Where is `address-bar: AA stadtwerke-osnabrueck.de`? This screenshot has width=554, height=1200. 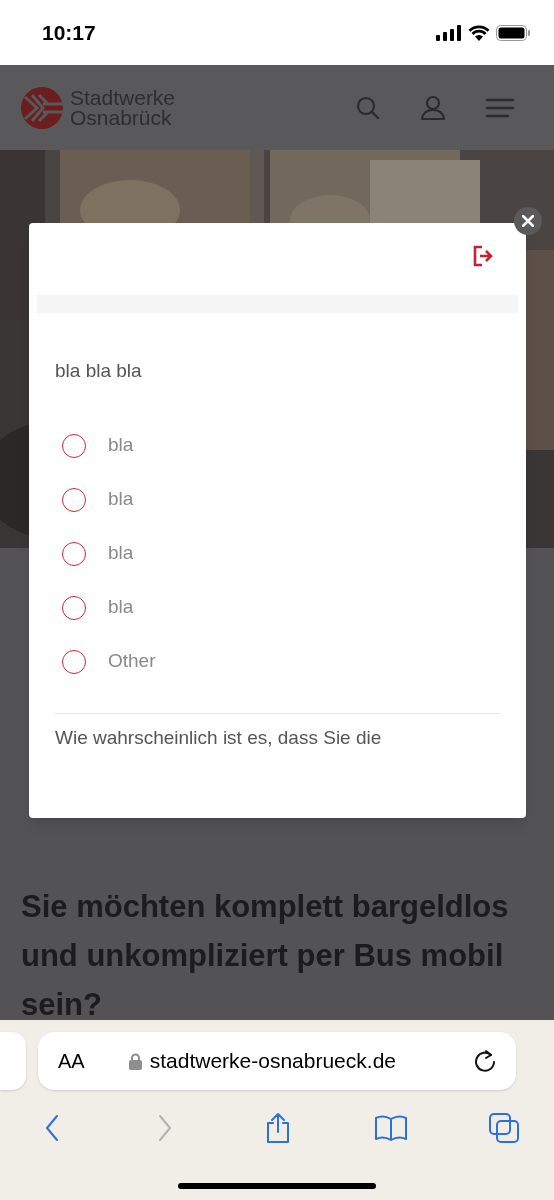
address-bar: AA stadtwerke-osnabrueck.de is located at coordinates (277, 1061).